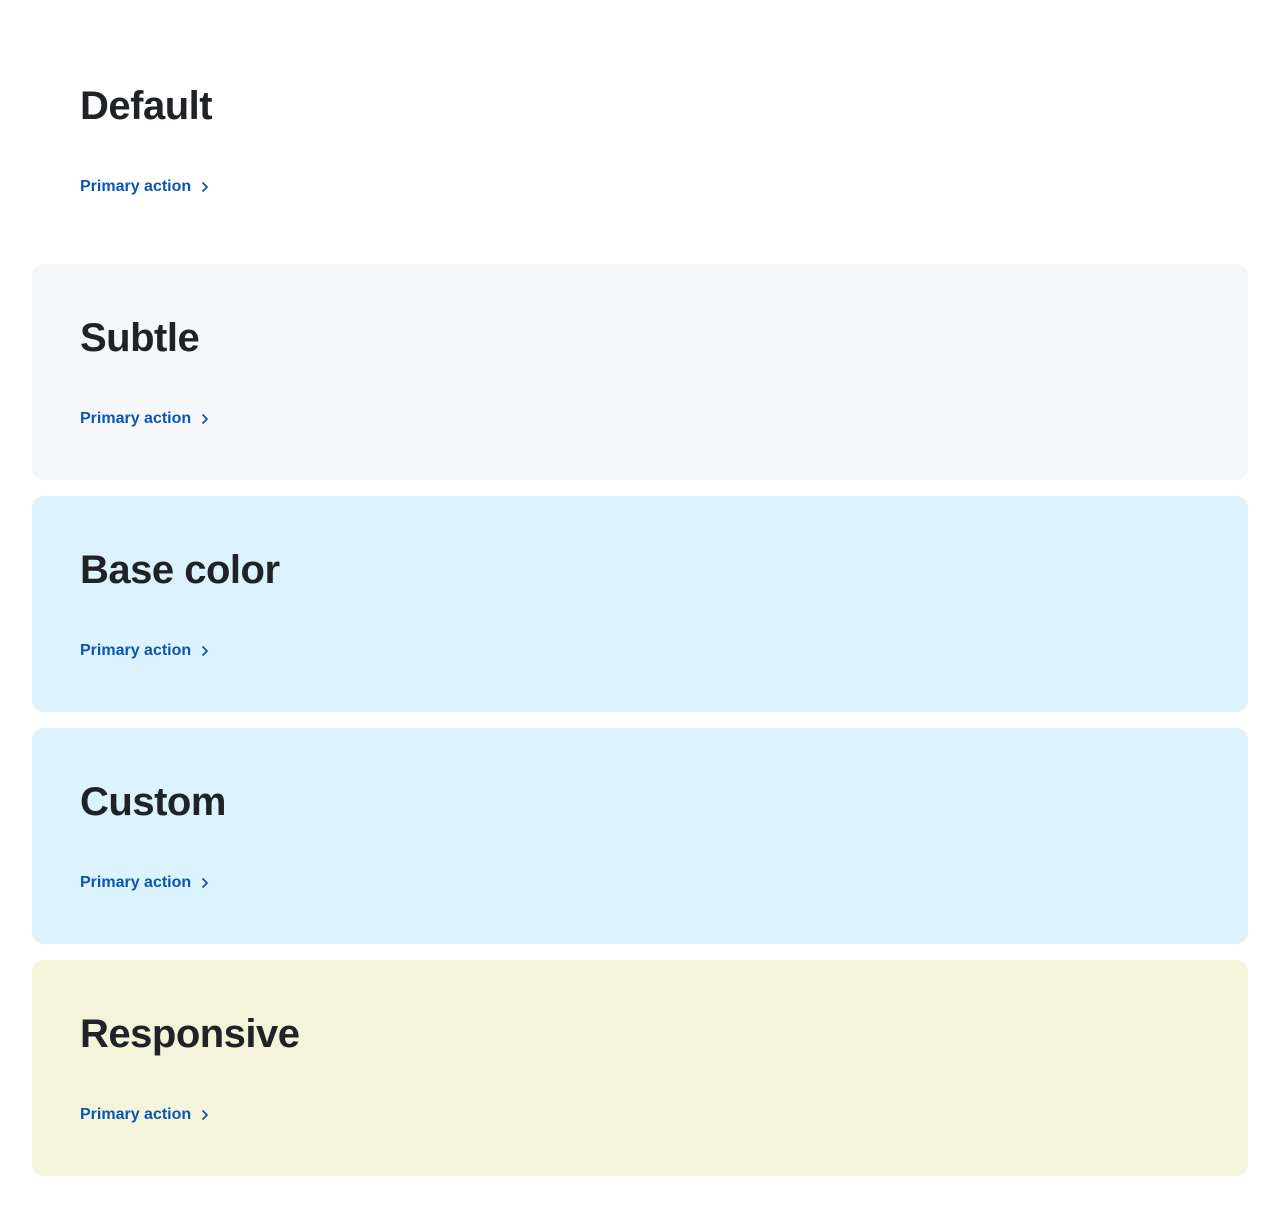  I want to click on card-title: Subtle, so click(140, 338).